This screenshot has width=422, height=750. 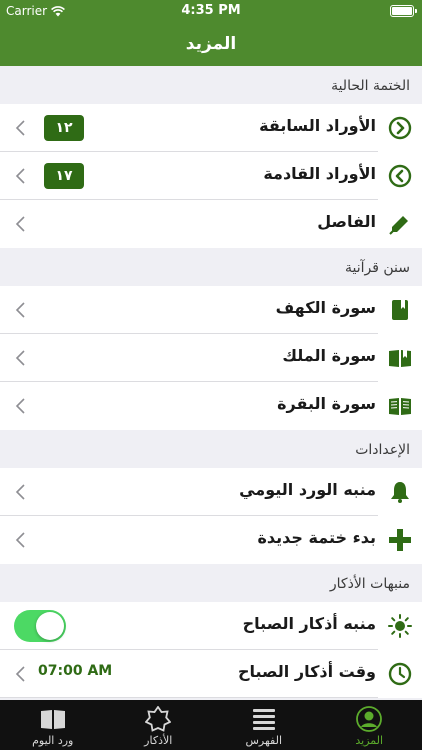 What do you see at coordinates (211, 406) in the screenshot?
I see `row-surah-baqarah: سورة البقرة` at bounding box center [211, 406].